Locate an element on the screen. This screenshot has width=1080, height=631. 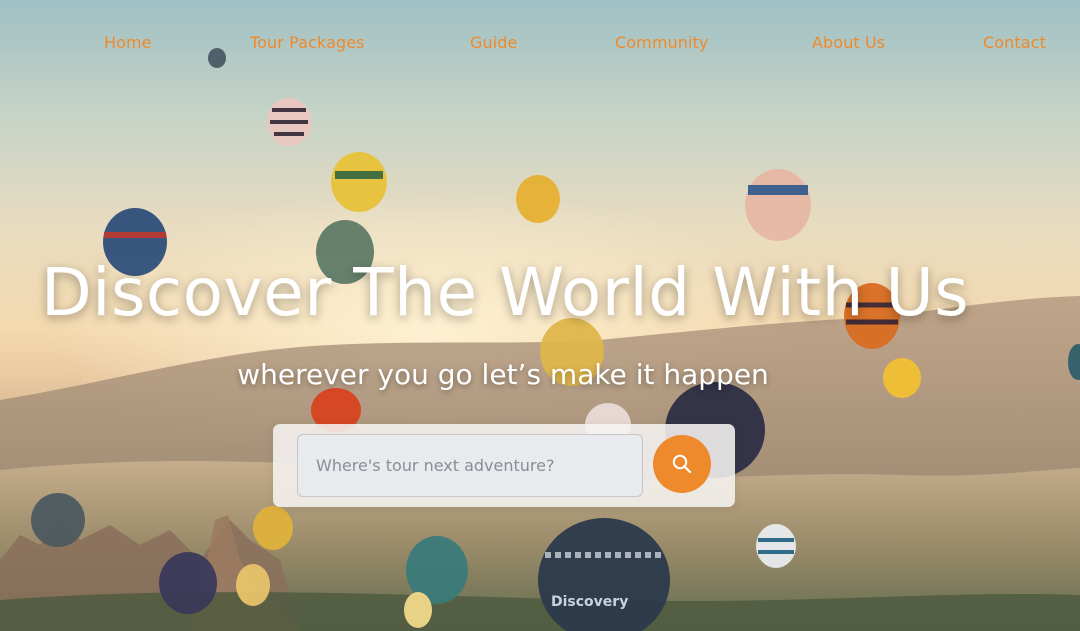
search-icon is located at coordinates (682, 464).